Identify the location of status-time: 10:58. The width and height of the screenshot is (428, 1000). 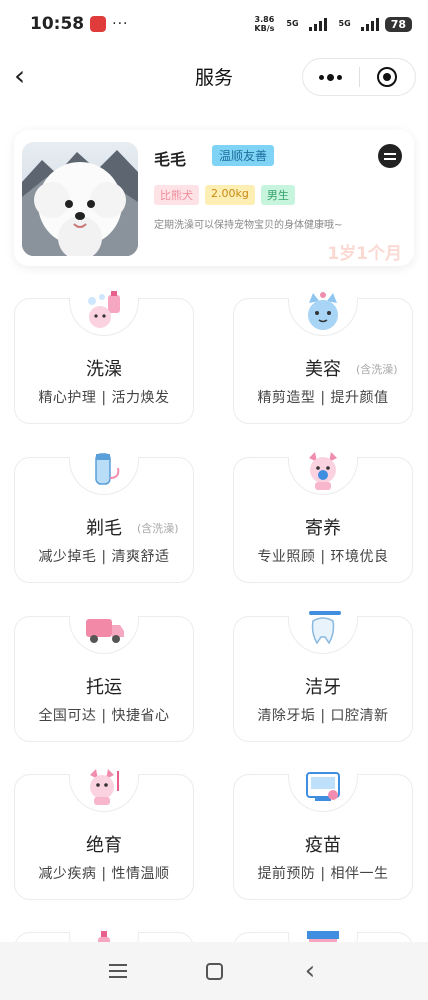
(57, 24).